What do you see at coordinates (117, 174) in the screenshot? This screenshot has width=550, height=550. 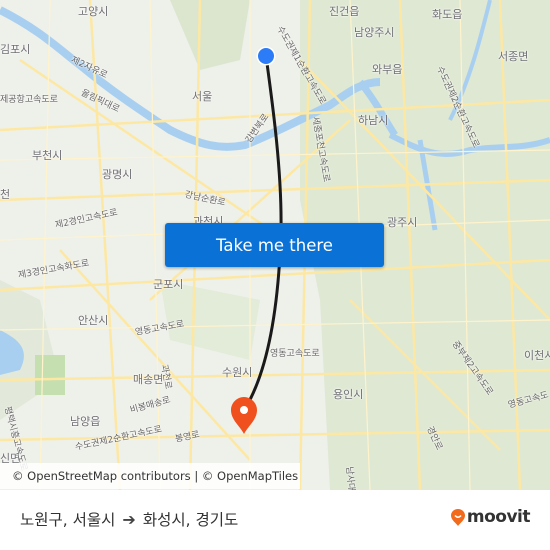 I see `place-label-gwangmyeong: 광명시` at bounding box center [117, 174].